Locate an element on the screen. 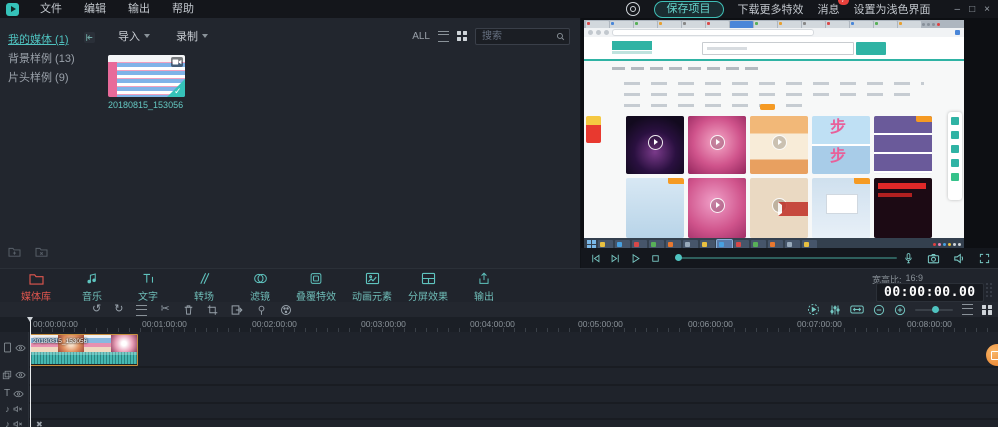 The image size is (998, 427). tab-export: 输出 is located at coordinates (484, 287).